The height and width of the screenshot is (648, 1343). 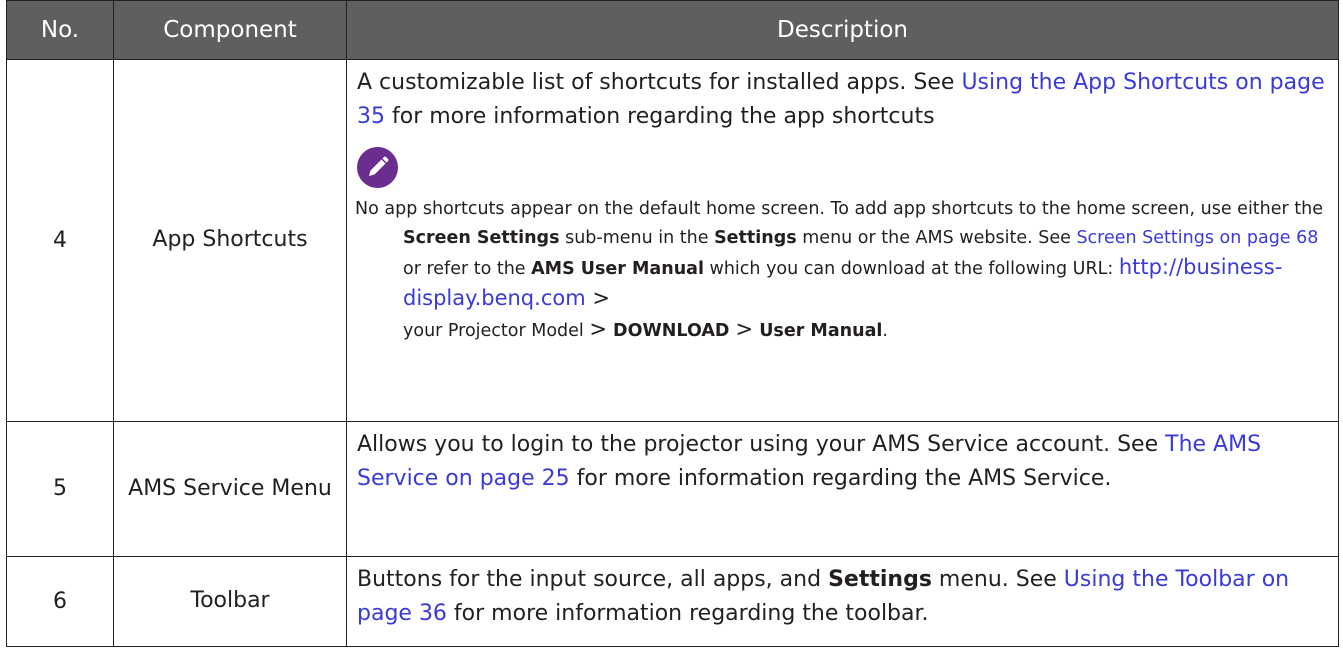 I want to click on pencil-note-icon, so click(x=377, y=167).